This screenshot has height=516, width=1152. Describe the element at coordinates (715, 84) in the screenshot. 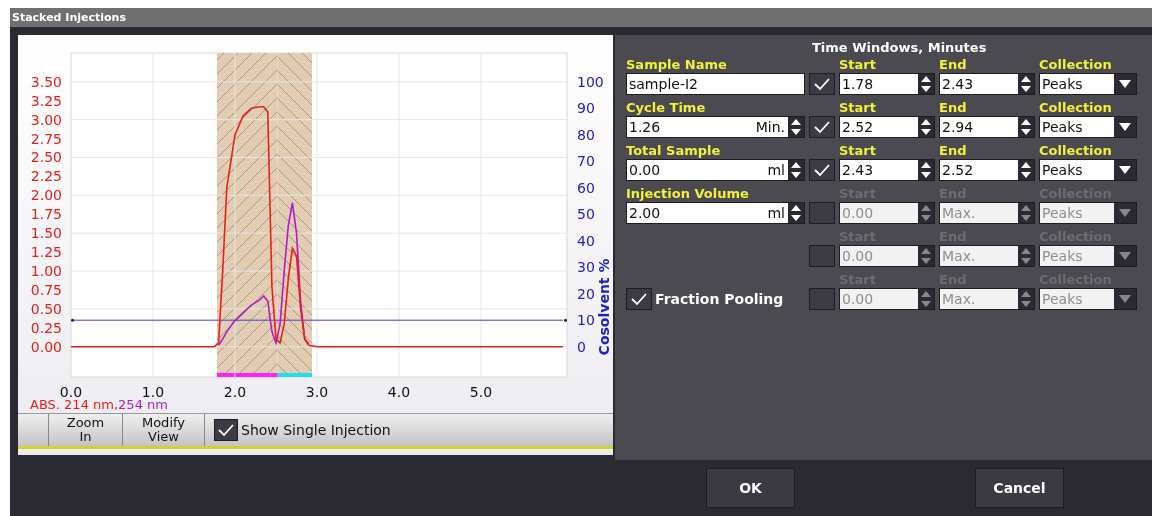

I see `text-field: sample-I2` at that location.